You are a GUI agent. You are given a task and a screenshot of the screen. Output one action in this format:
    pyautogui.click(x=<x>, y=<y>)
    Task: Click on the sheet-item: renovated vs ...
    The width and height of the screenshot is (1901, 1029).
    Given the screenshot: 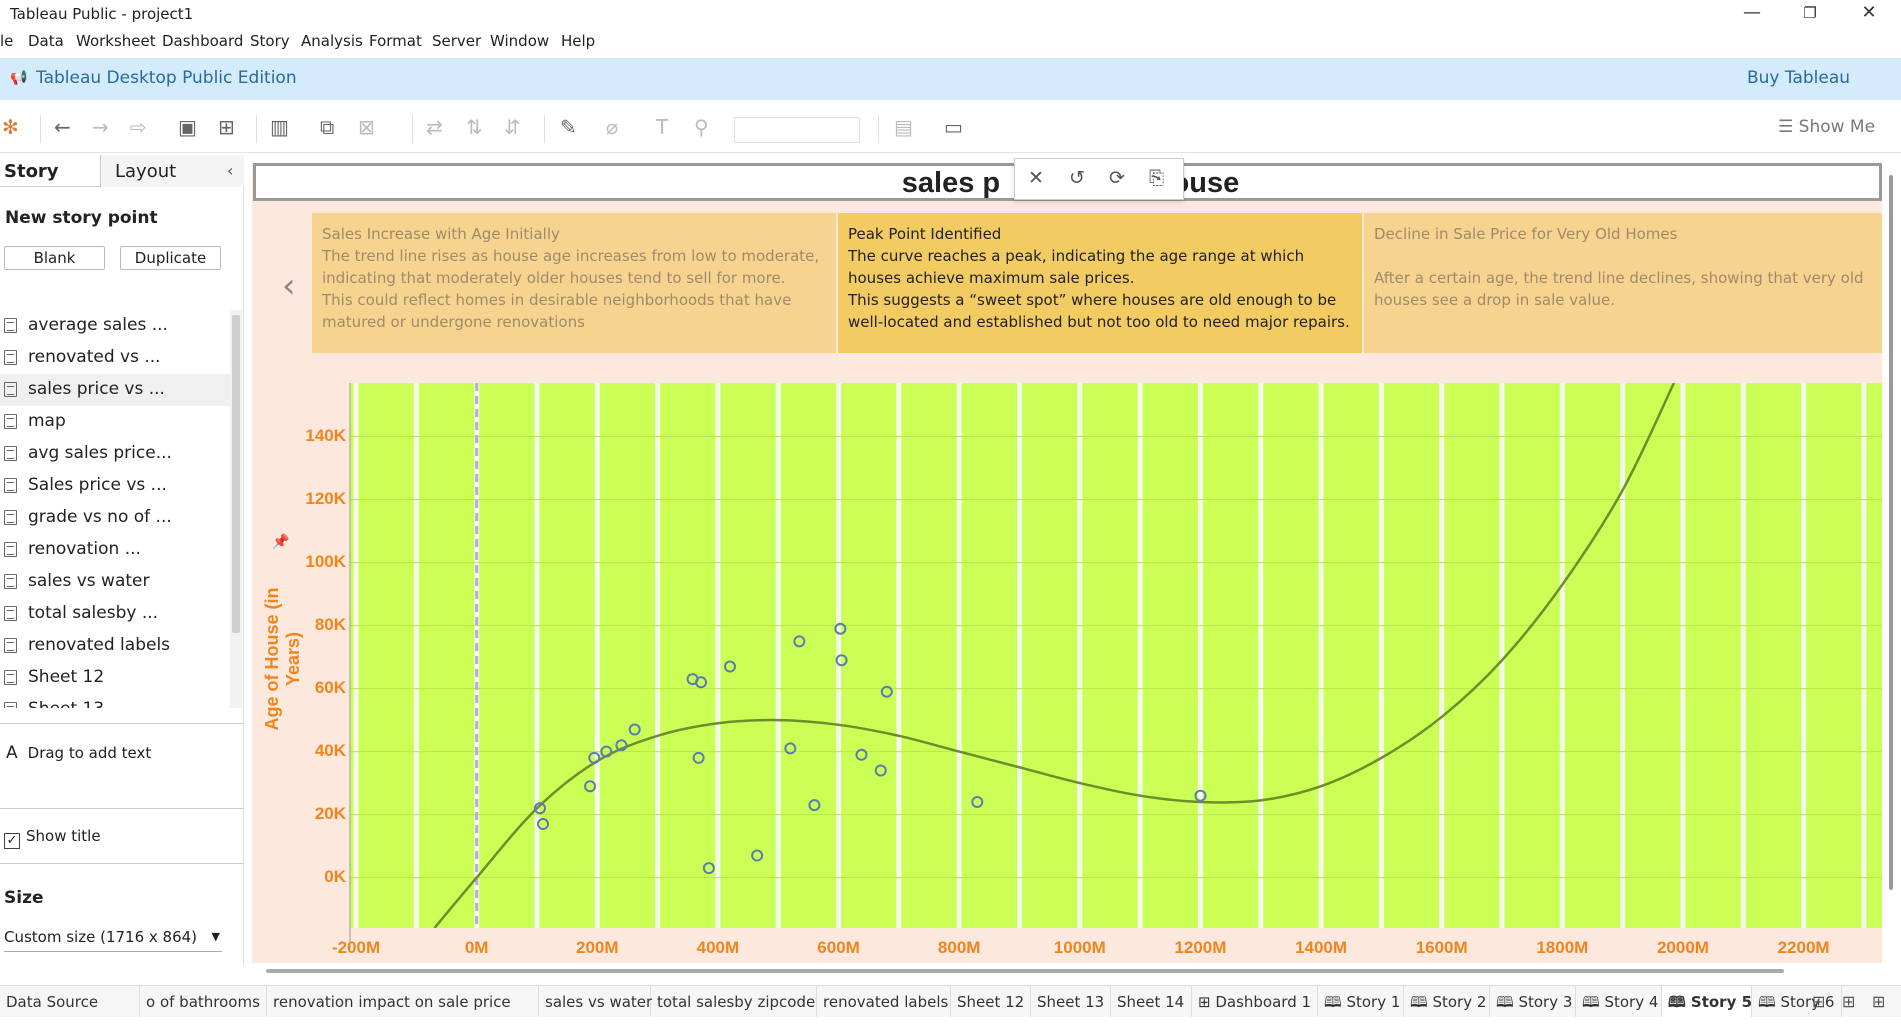 What is the action you would take?
    pyautogui.click(x=115, y=358)
    